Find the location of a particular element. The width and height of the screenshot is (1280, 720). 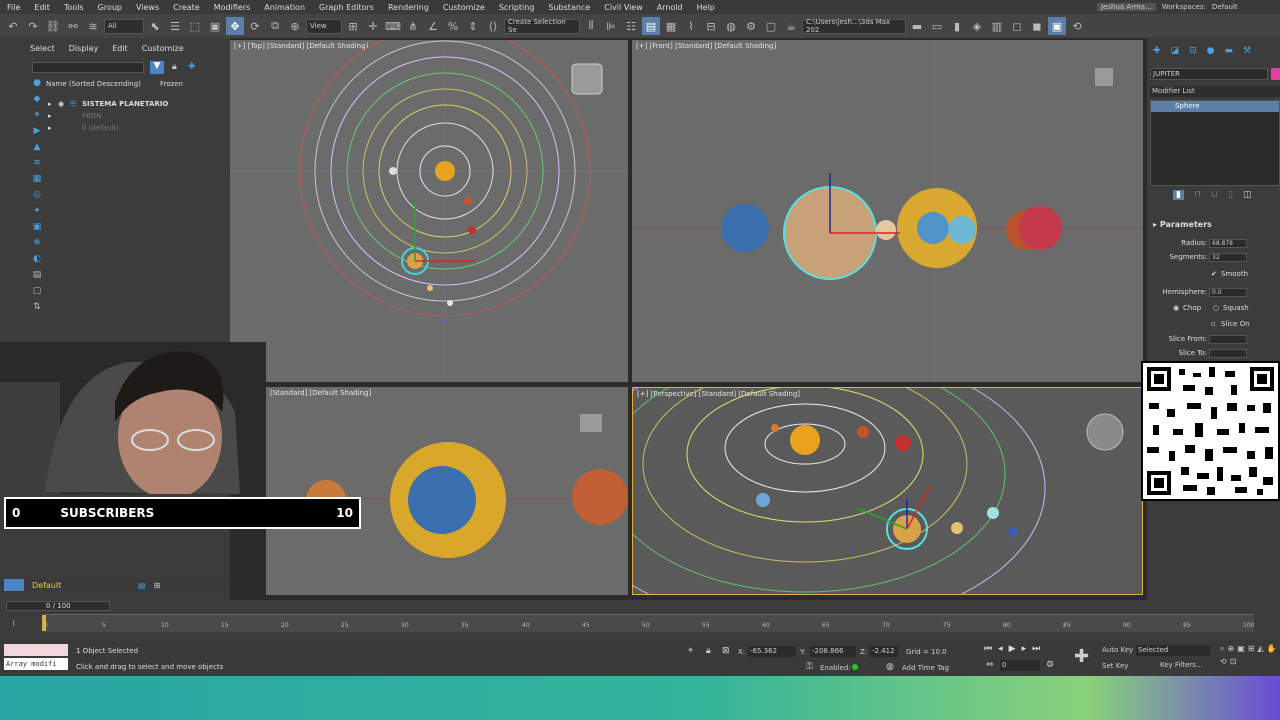

auto-key-button: Auto Key is located at coordinates (1117, 650).